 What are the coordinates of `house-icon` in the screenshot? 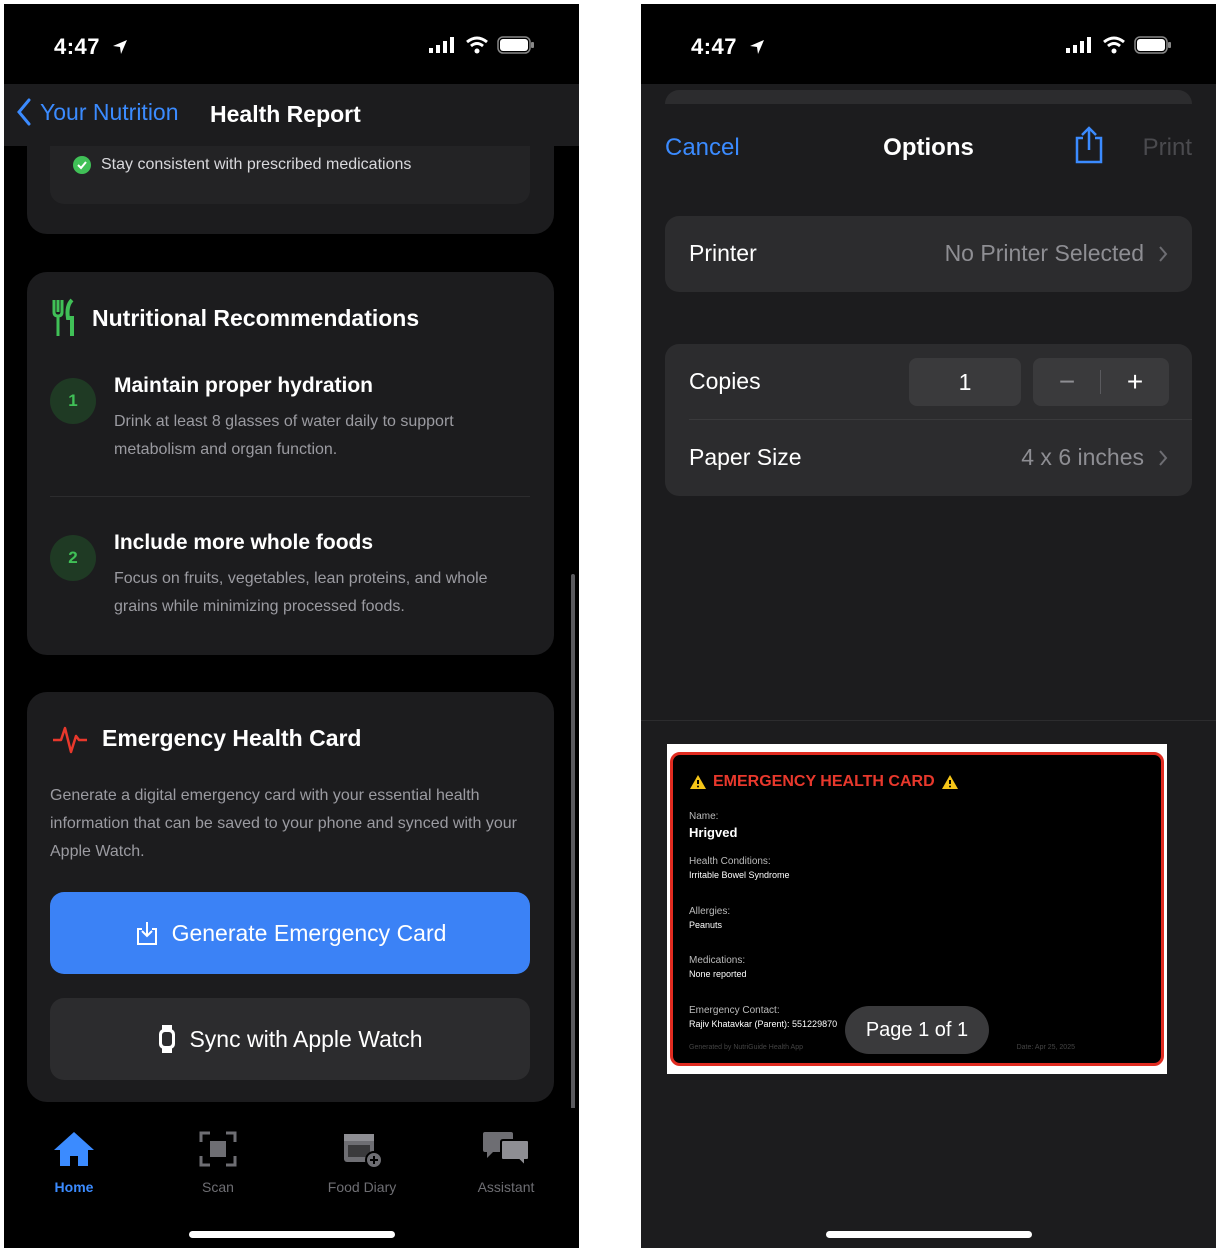 It's located at (74, 1149).